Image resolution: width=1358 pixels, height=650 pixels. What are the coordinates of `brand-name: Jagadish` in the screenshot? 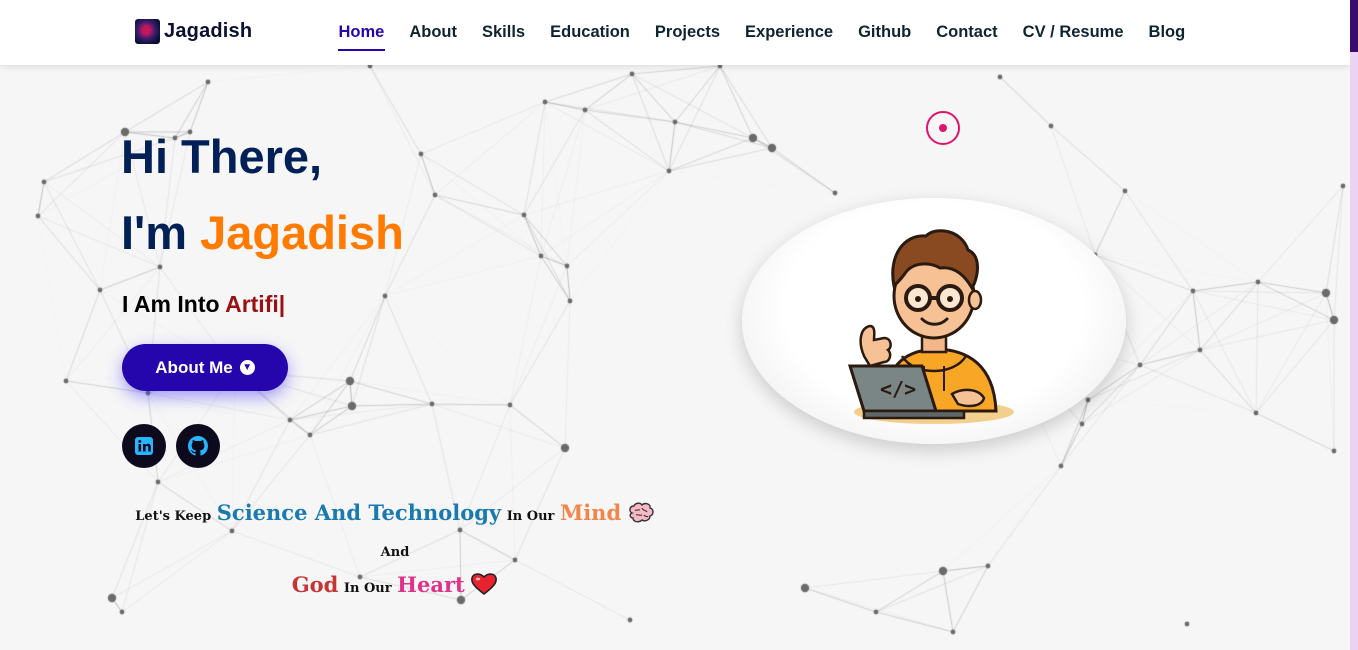 It's located at (208, 31).